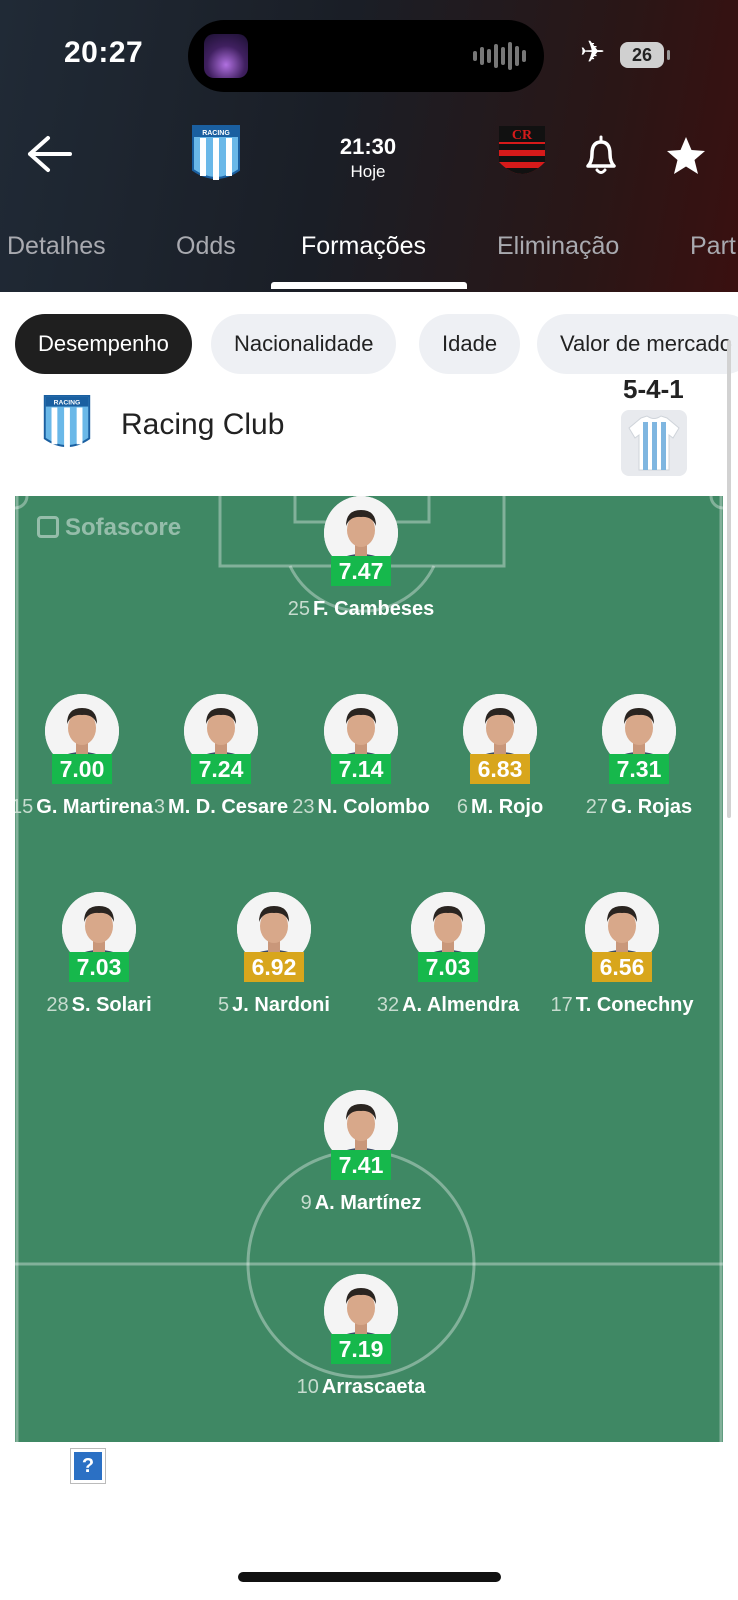  Describe the element at coordinates (57, 1005) in the screenshot. I see `player-number: 28` at that location.